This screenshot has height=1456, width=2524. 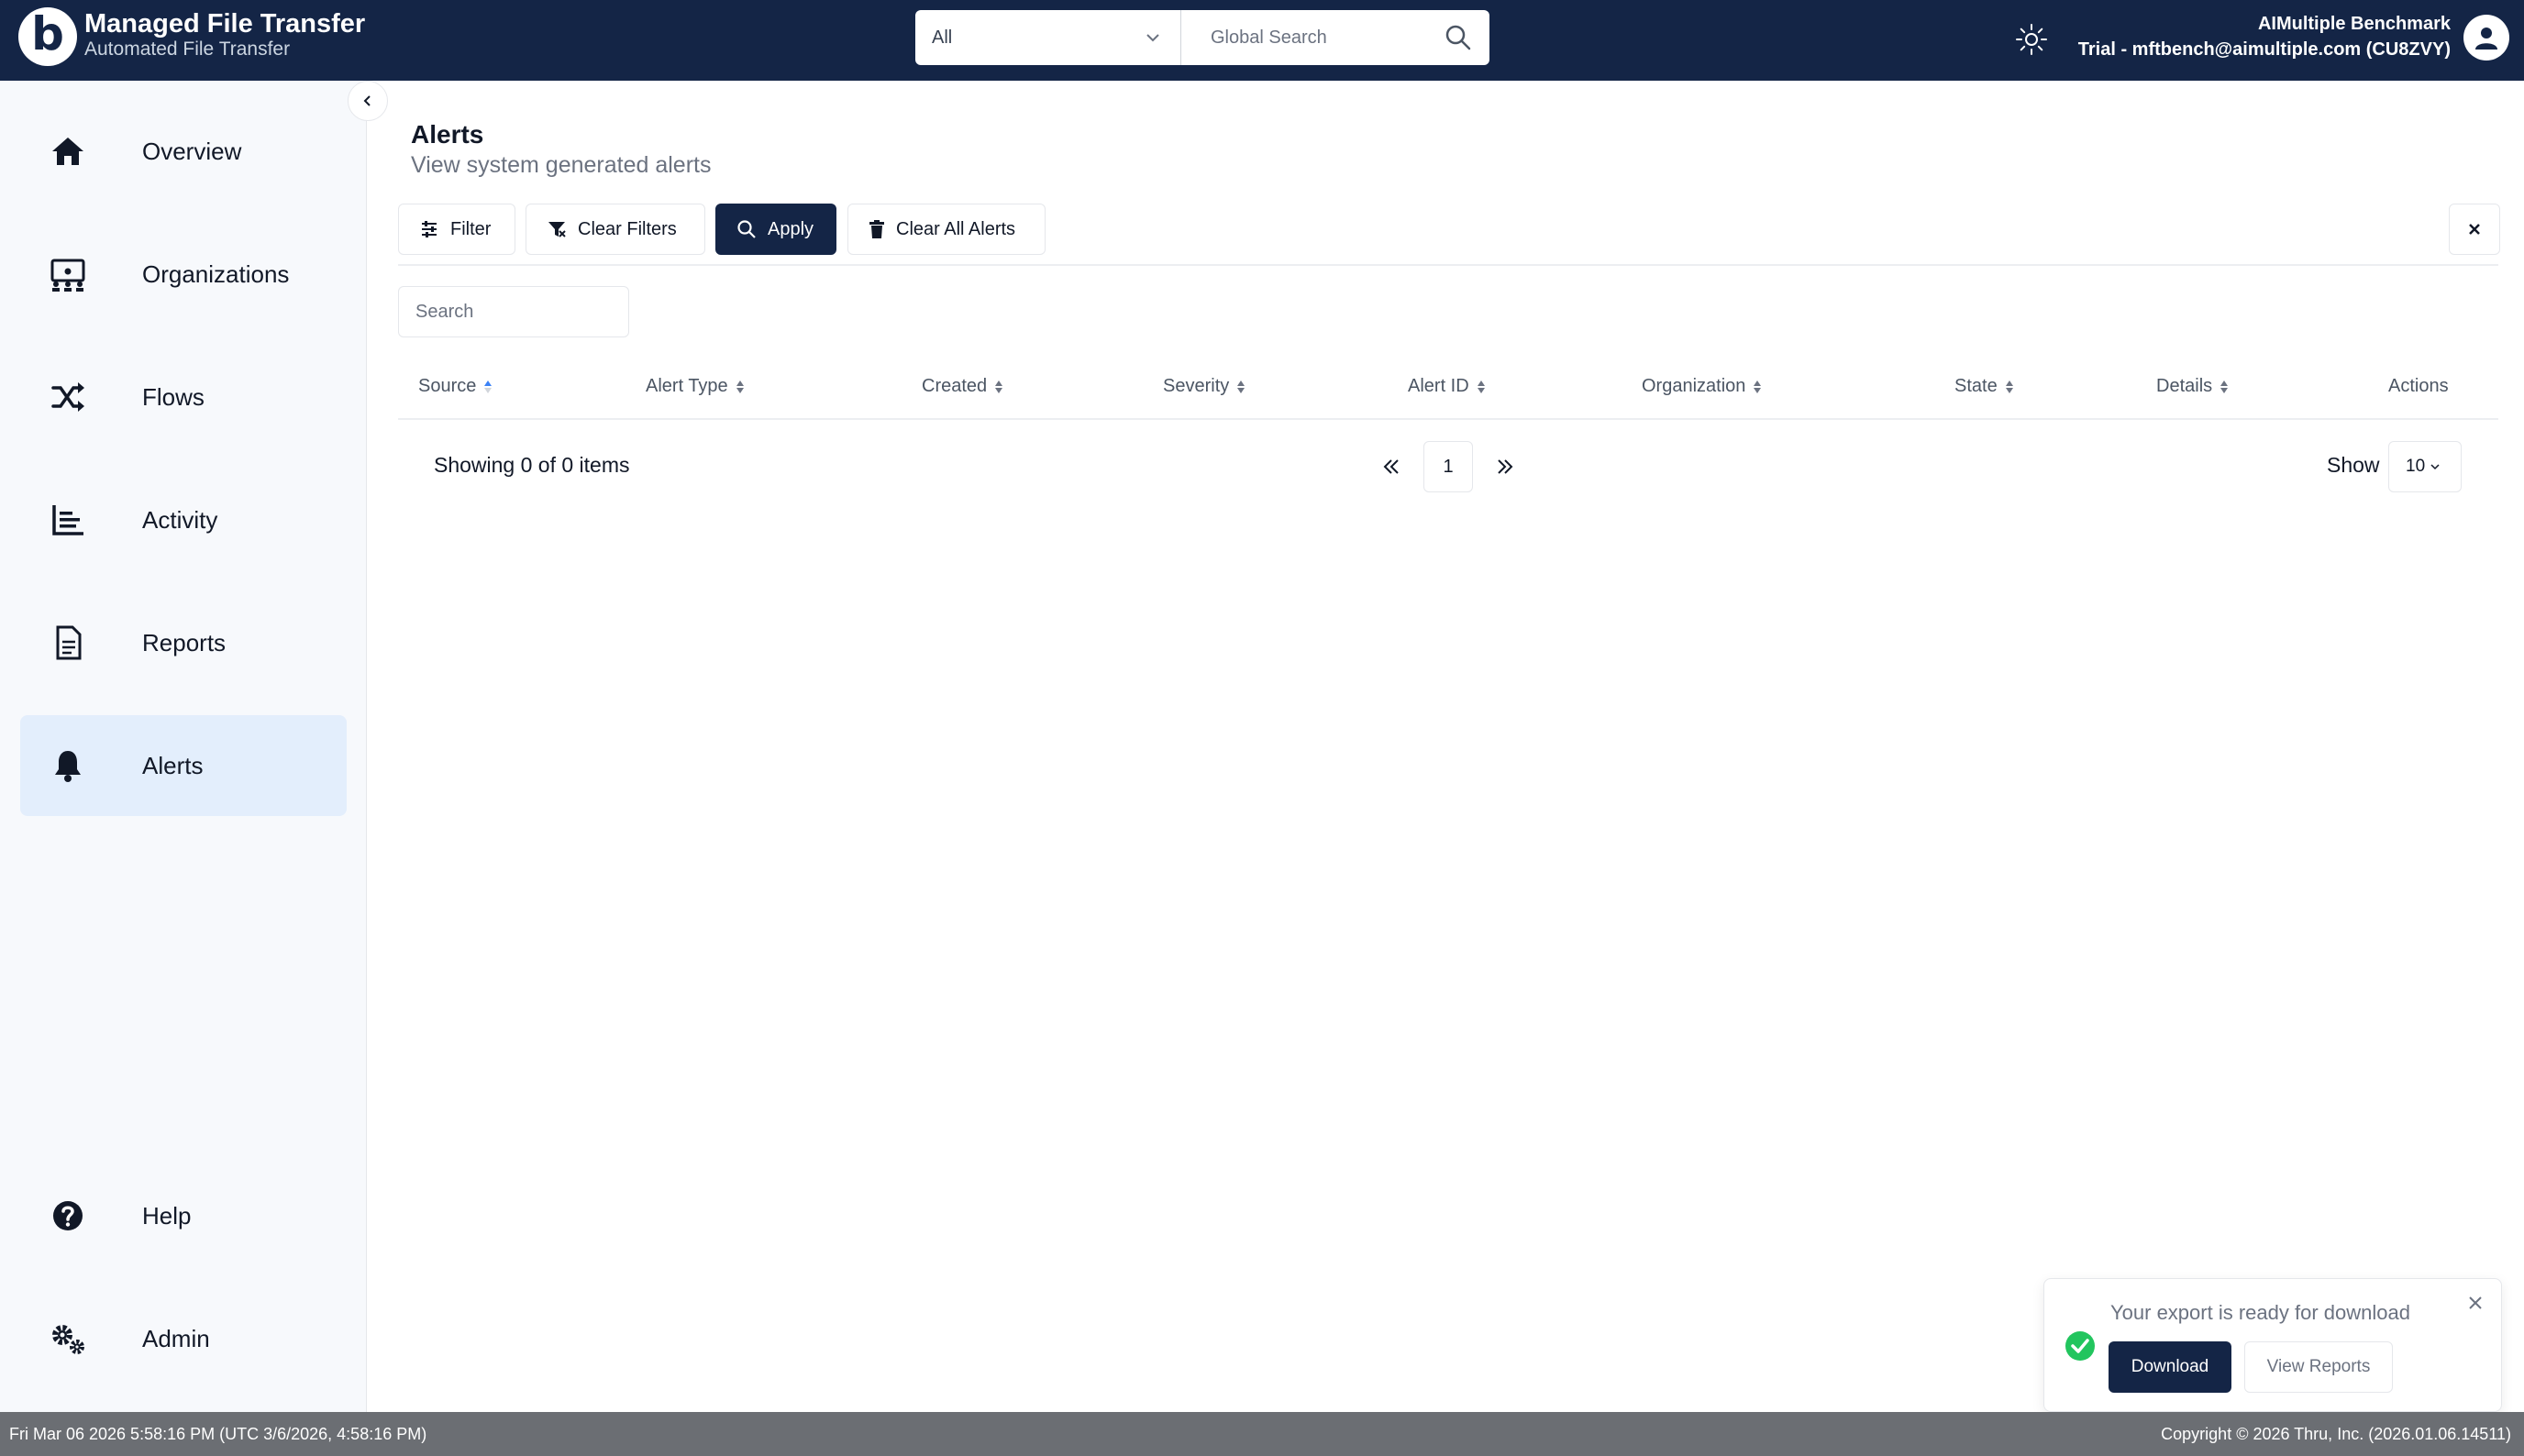 I want to click on close-panel-button, so click(x=2475, y=229).